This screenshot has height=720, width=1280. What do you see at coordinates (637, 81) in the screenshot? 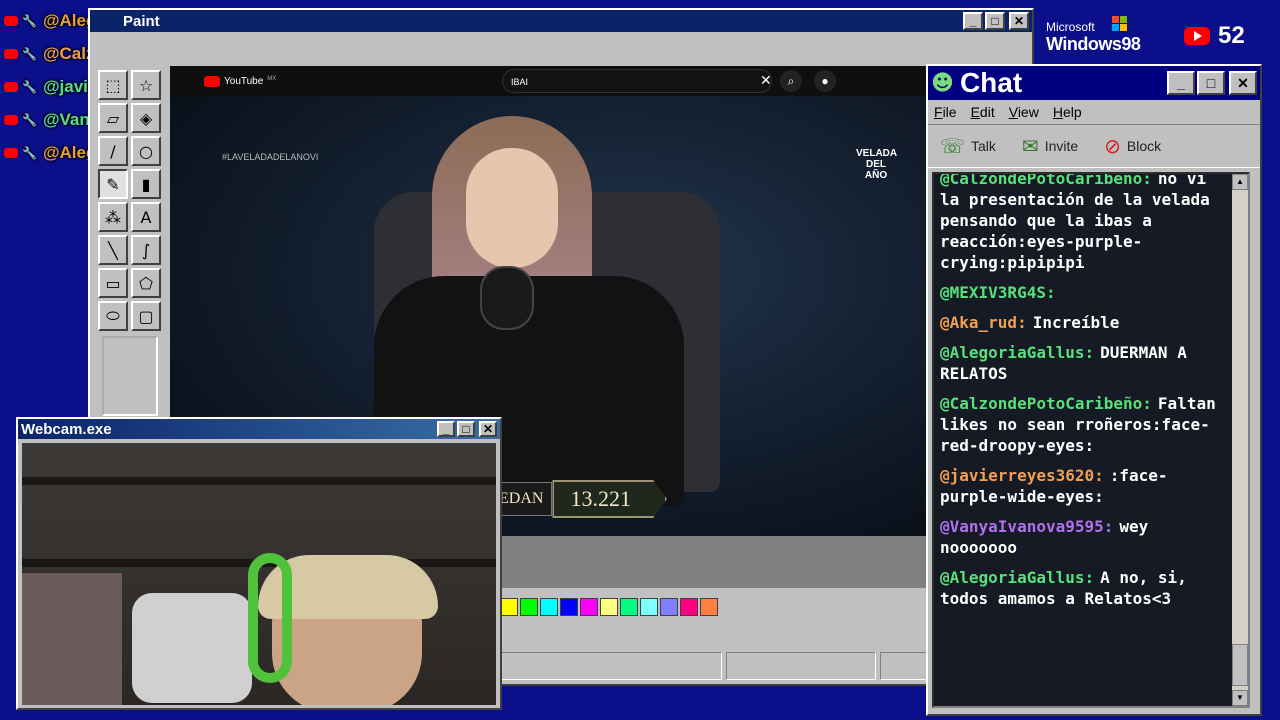
I see `youtube-search-input: IBAI` at bounding box center [637, 81].